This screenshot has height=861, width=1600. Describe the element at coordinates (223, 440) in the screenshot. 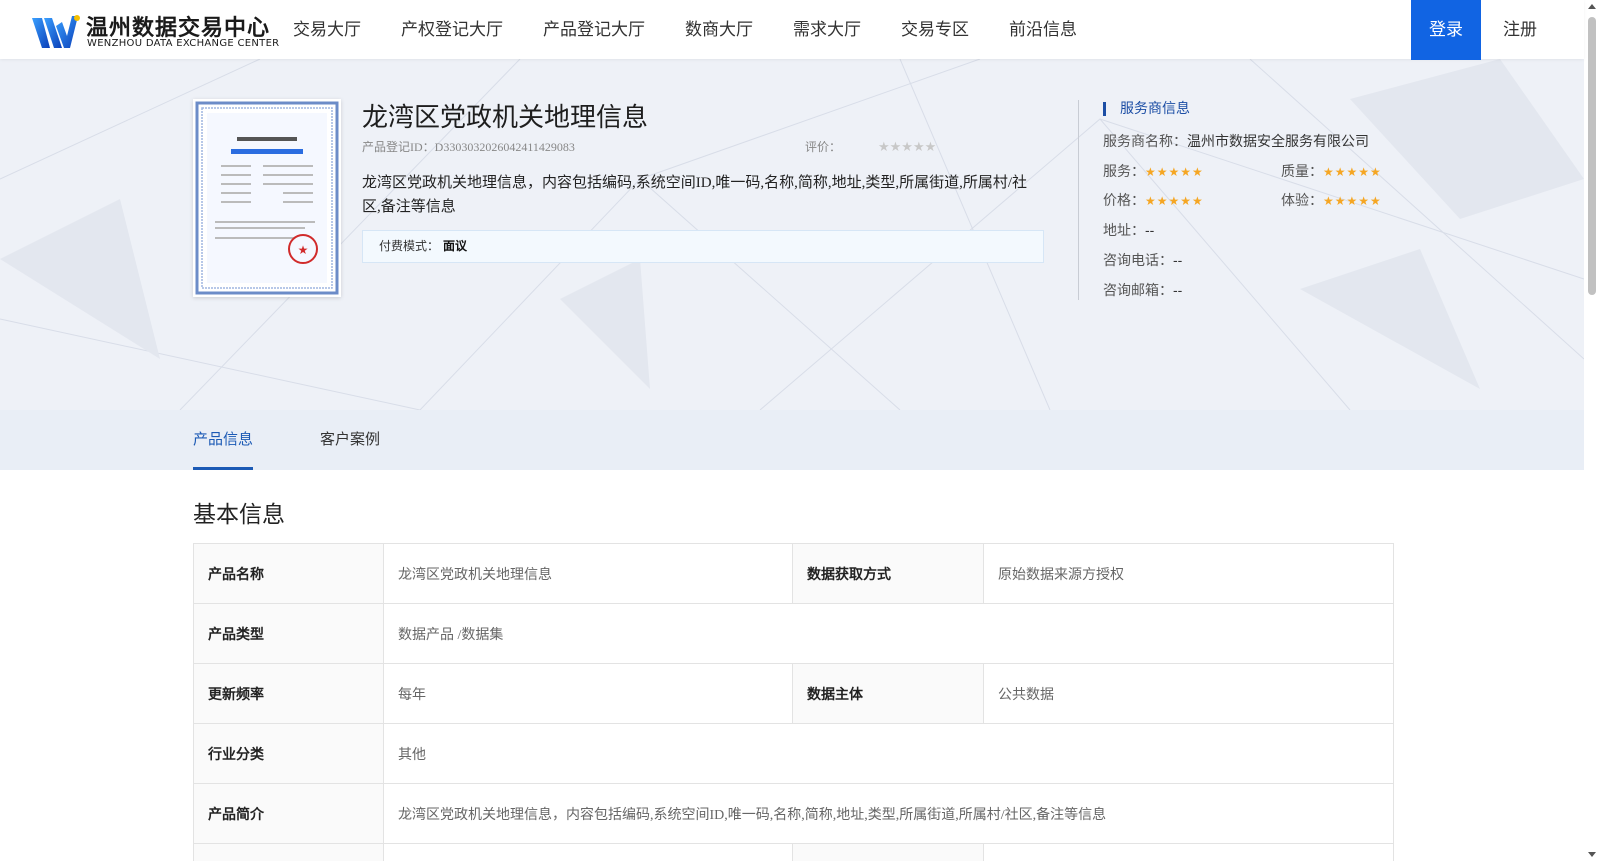

I see `tab-product-info: 产品信息` at that location.